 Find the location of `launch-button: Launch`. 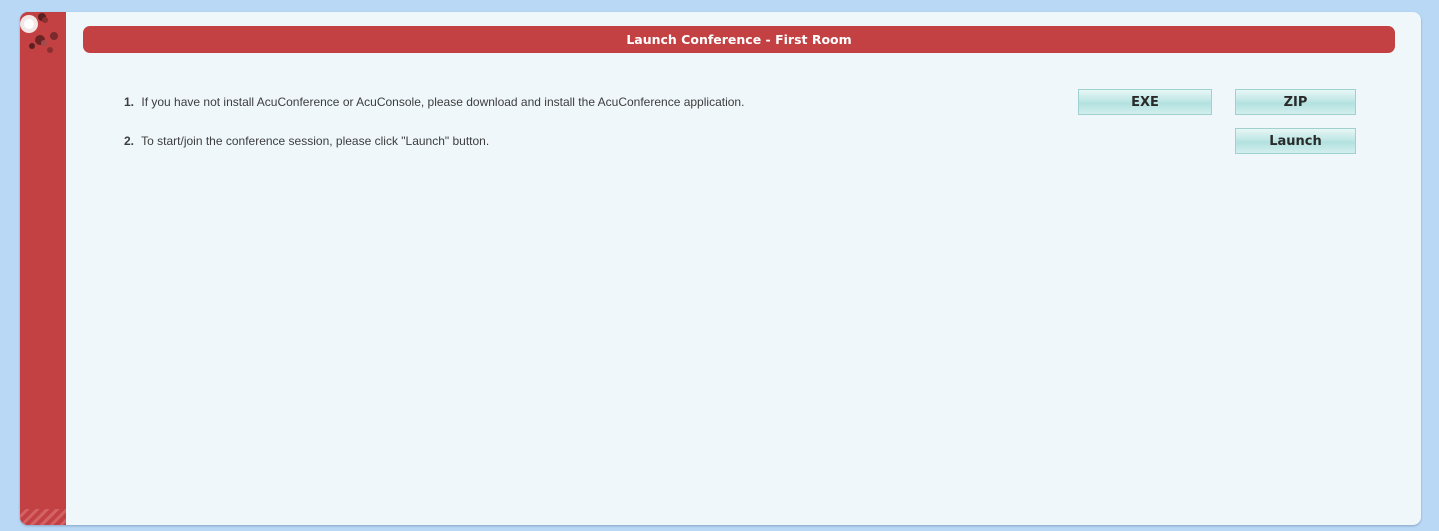

launch-button: Launch is located at coordinates (1295, 141).